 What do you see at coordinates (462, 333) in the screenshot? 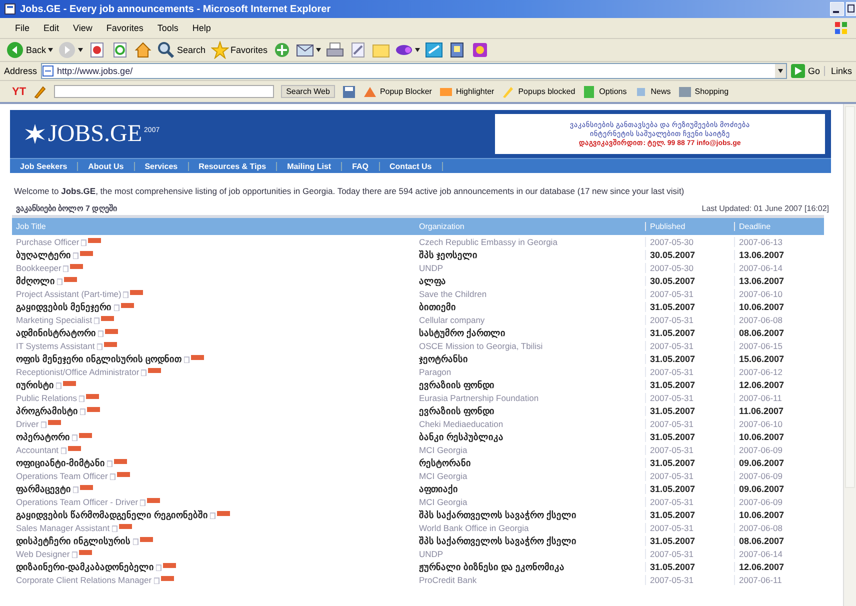
I see `table-cell-text: სასტუმრო ქართლი` at bounding box center [462, 333].